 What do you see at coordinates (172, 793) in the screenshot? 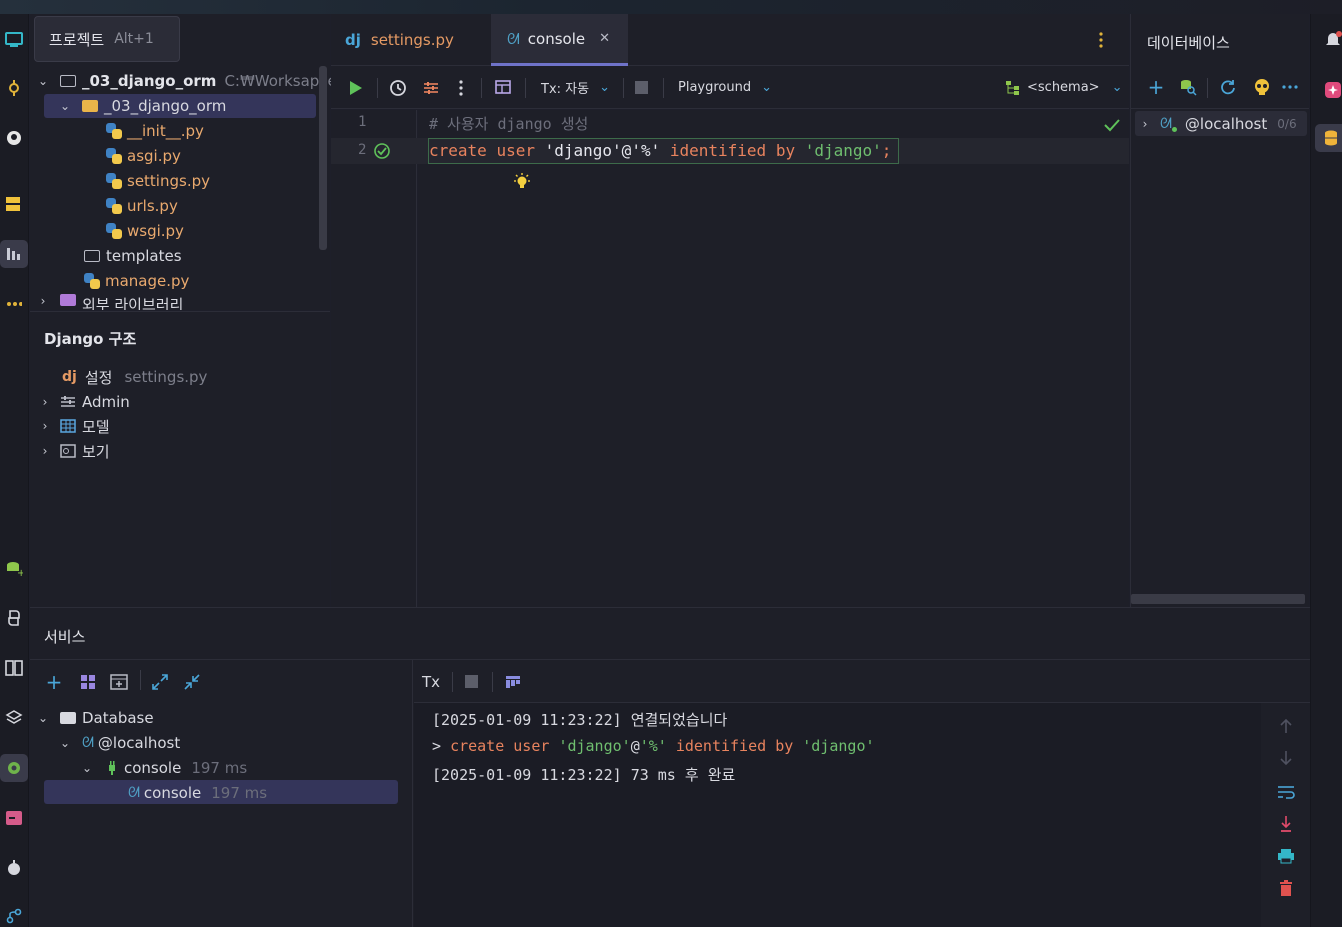
I see `svc-subconsole-label: console` at bounding box center [172, 793].